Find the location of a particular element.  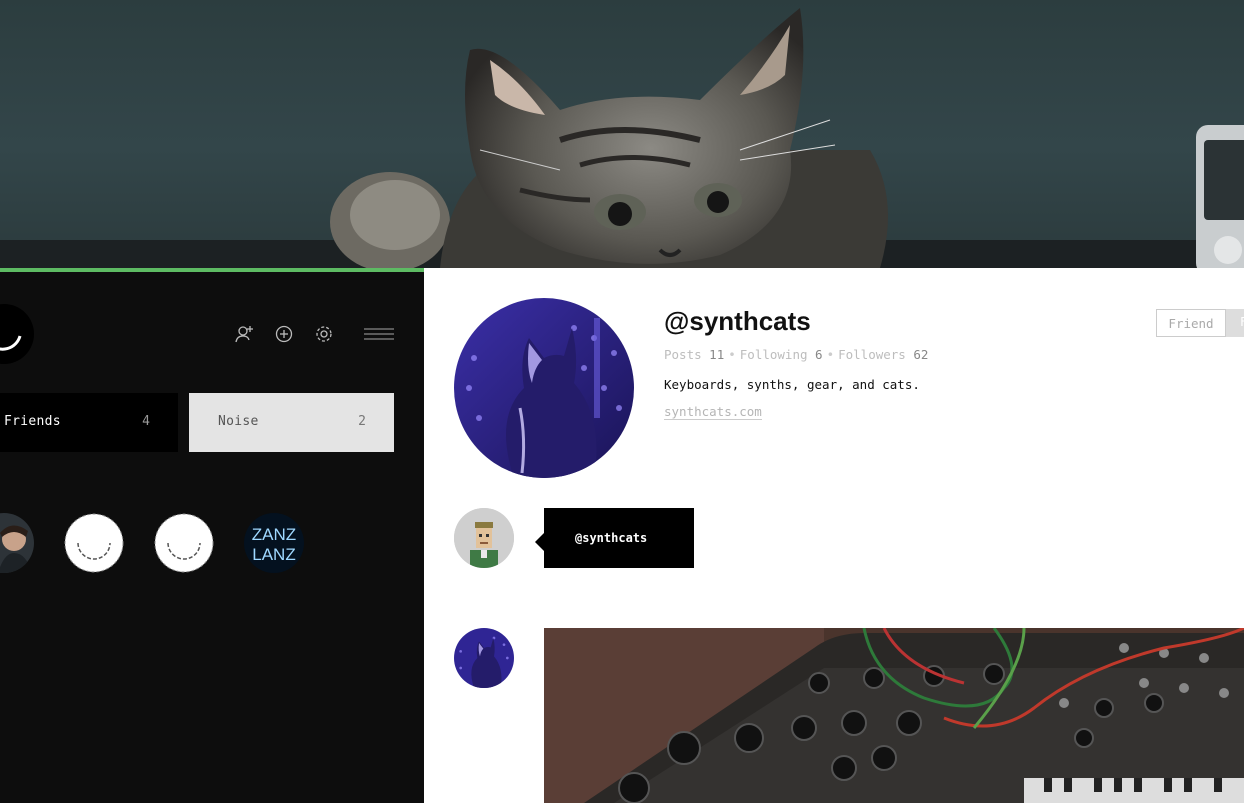

profile-website-link: synthcats.com is located at coordinates (713, 412).